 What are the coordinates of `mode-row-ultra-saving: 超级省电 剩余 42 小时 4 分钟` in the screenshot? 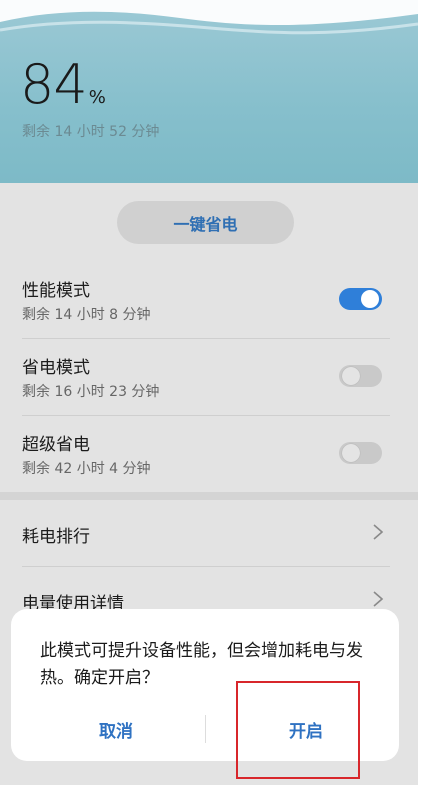 It's located at (209, 454).